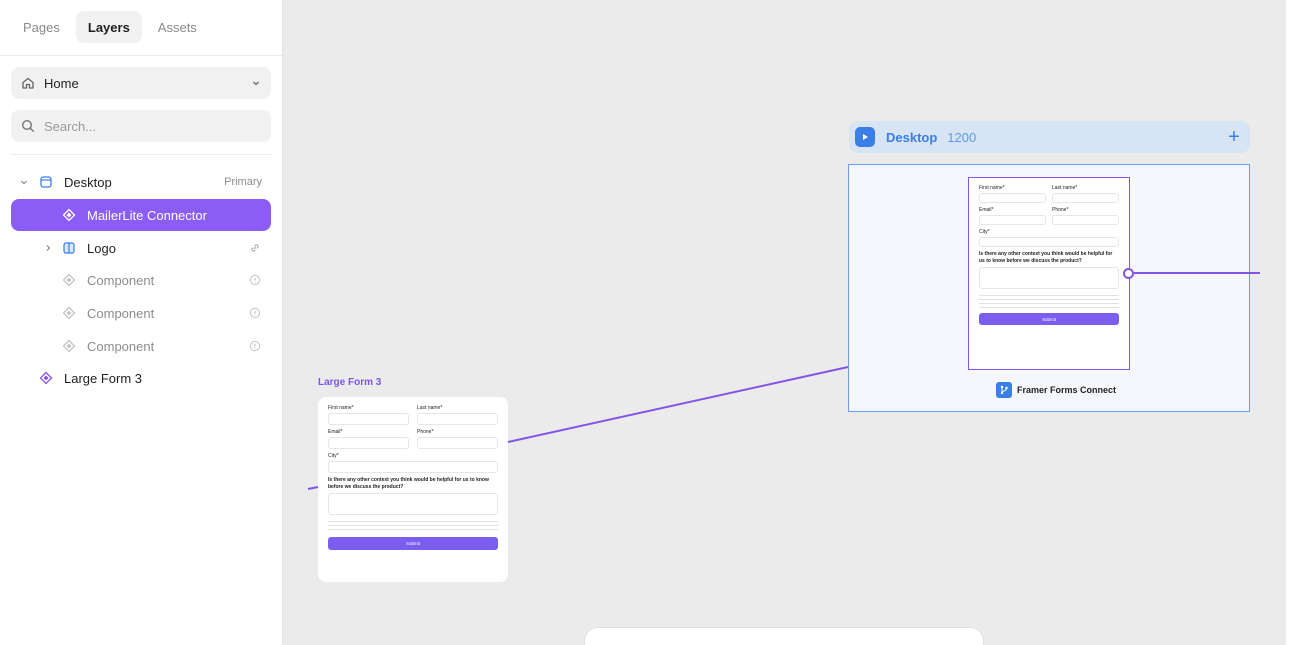 The height and width of the screenshot is (645, 1290). What do you see at coordinates (1234, 137) in the screenshot?
I see `add-breakpoint-icon: +` at bounding box center [1234, 137].